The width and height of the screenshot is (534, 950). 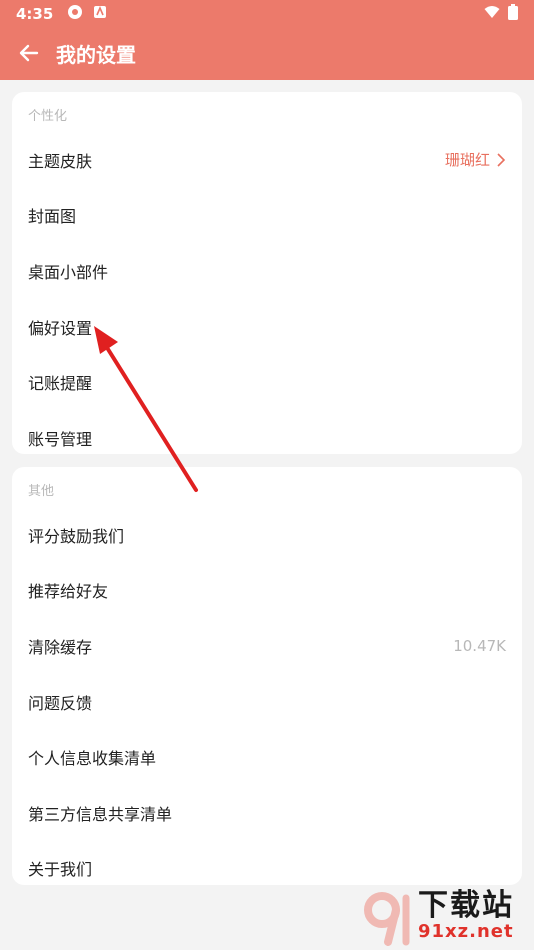 I want to click on settings-item-theme-skin: 主题皮肤 珊瑚红, so click(x=267, y=160).